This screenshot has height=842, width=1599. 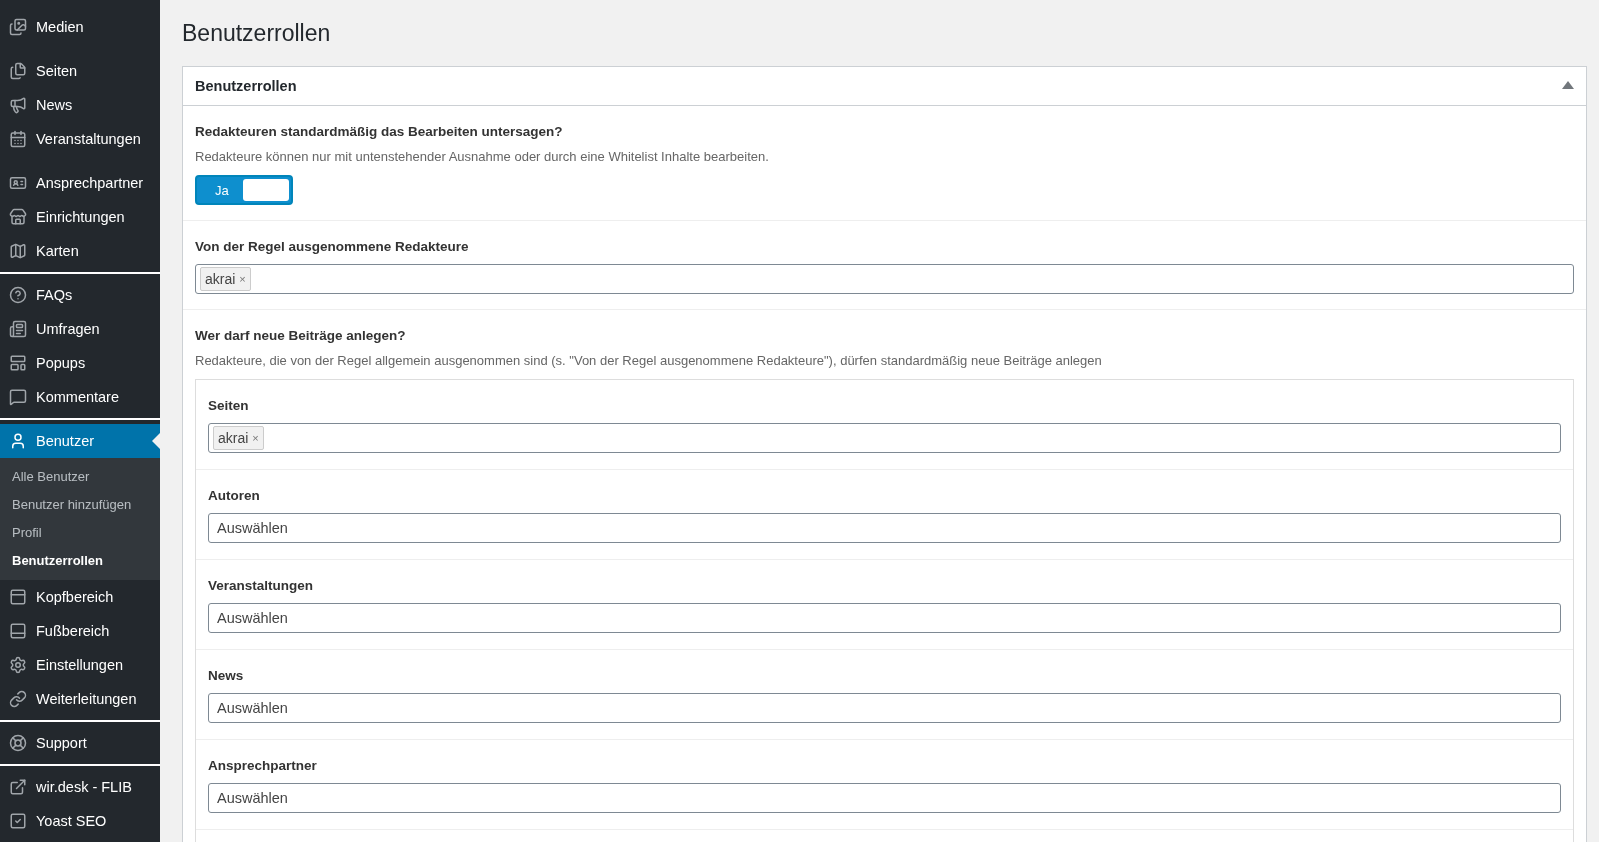 I want to click on submenu-item: Alle Benutzer, so click(x=80, y=476).